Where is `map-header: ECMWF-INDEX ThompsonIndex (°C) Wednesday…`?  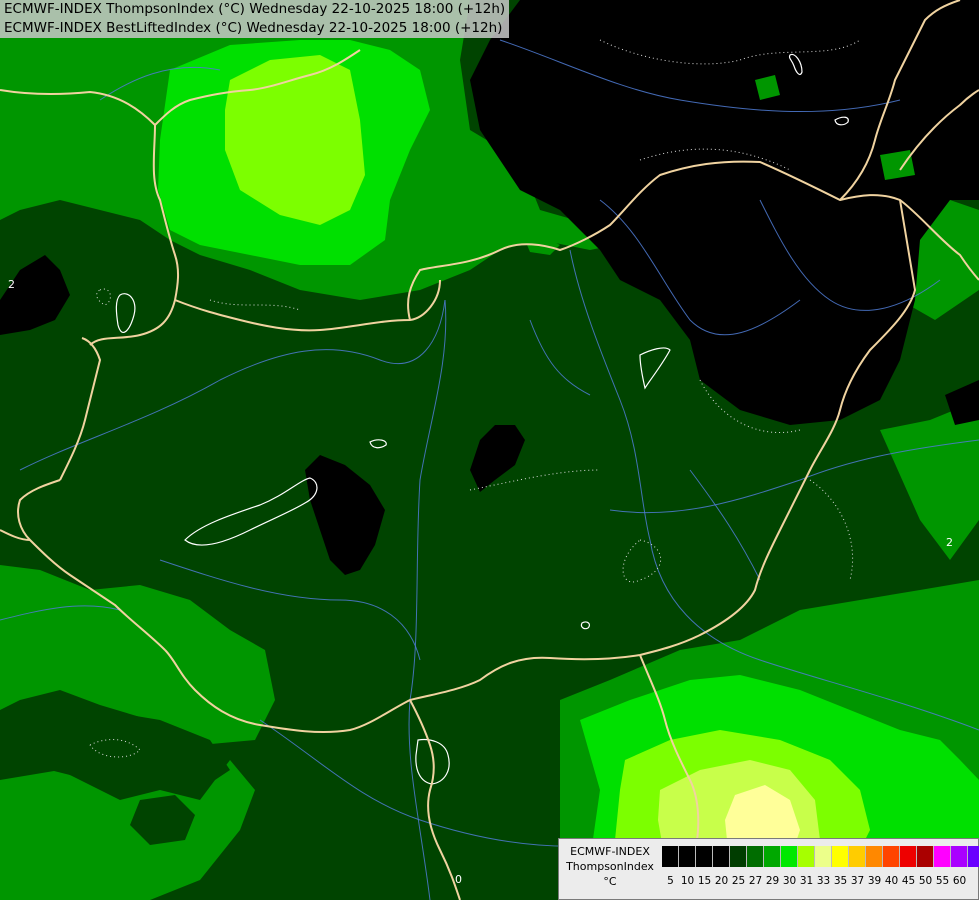
map-header: ECMWF-INDEX ThompsonIndex (°C) Wednesday… is located at coordinates (255, 19).